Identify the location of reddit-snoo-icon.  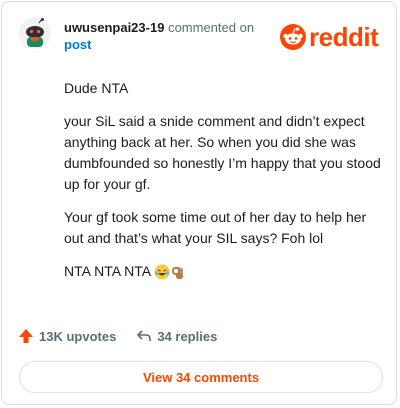
(293, 37).